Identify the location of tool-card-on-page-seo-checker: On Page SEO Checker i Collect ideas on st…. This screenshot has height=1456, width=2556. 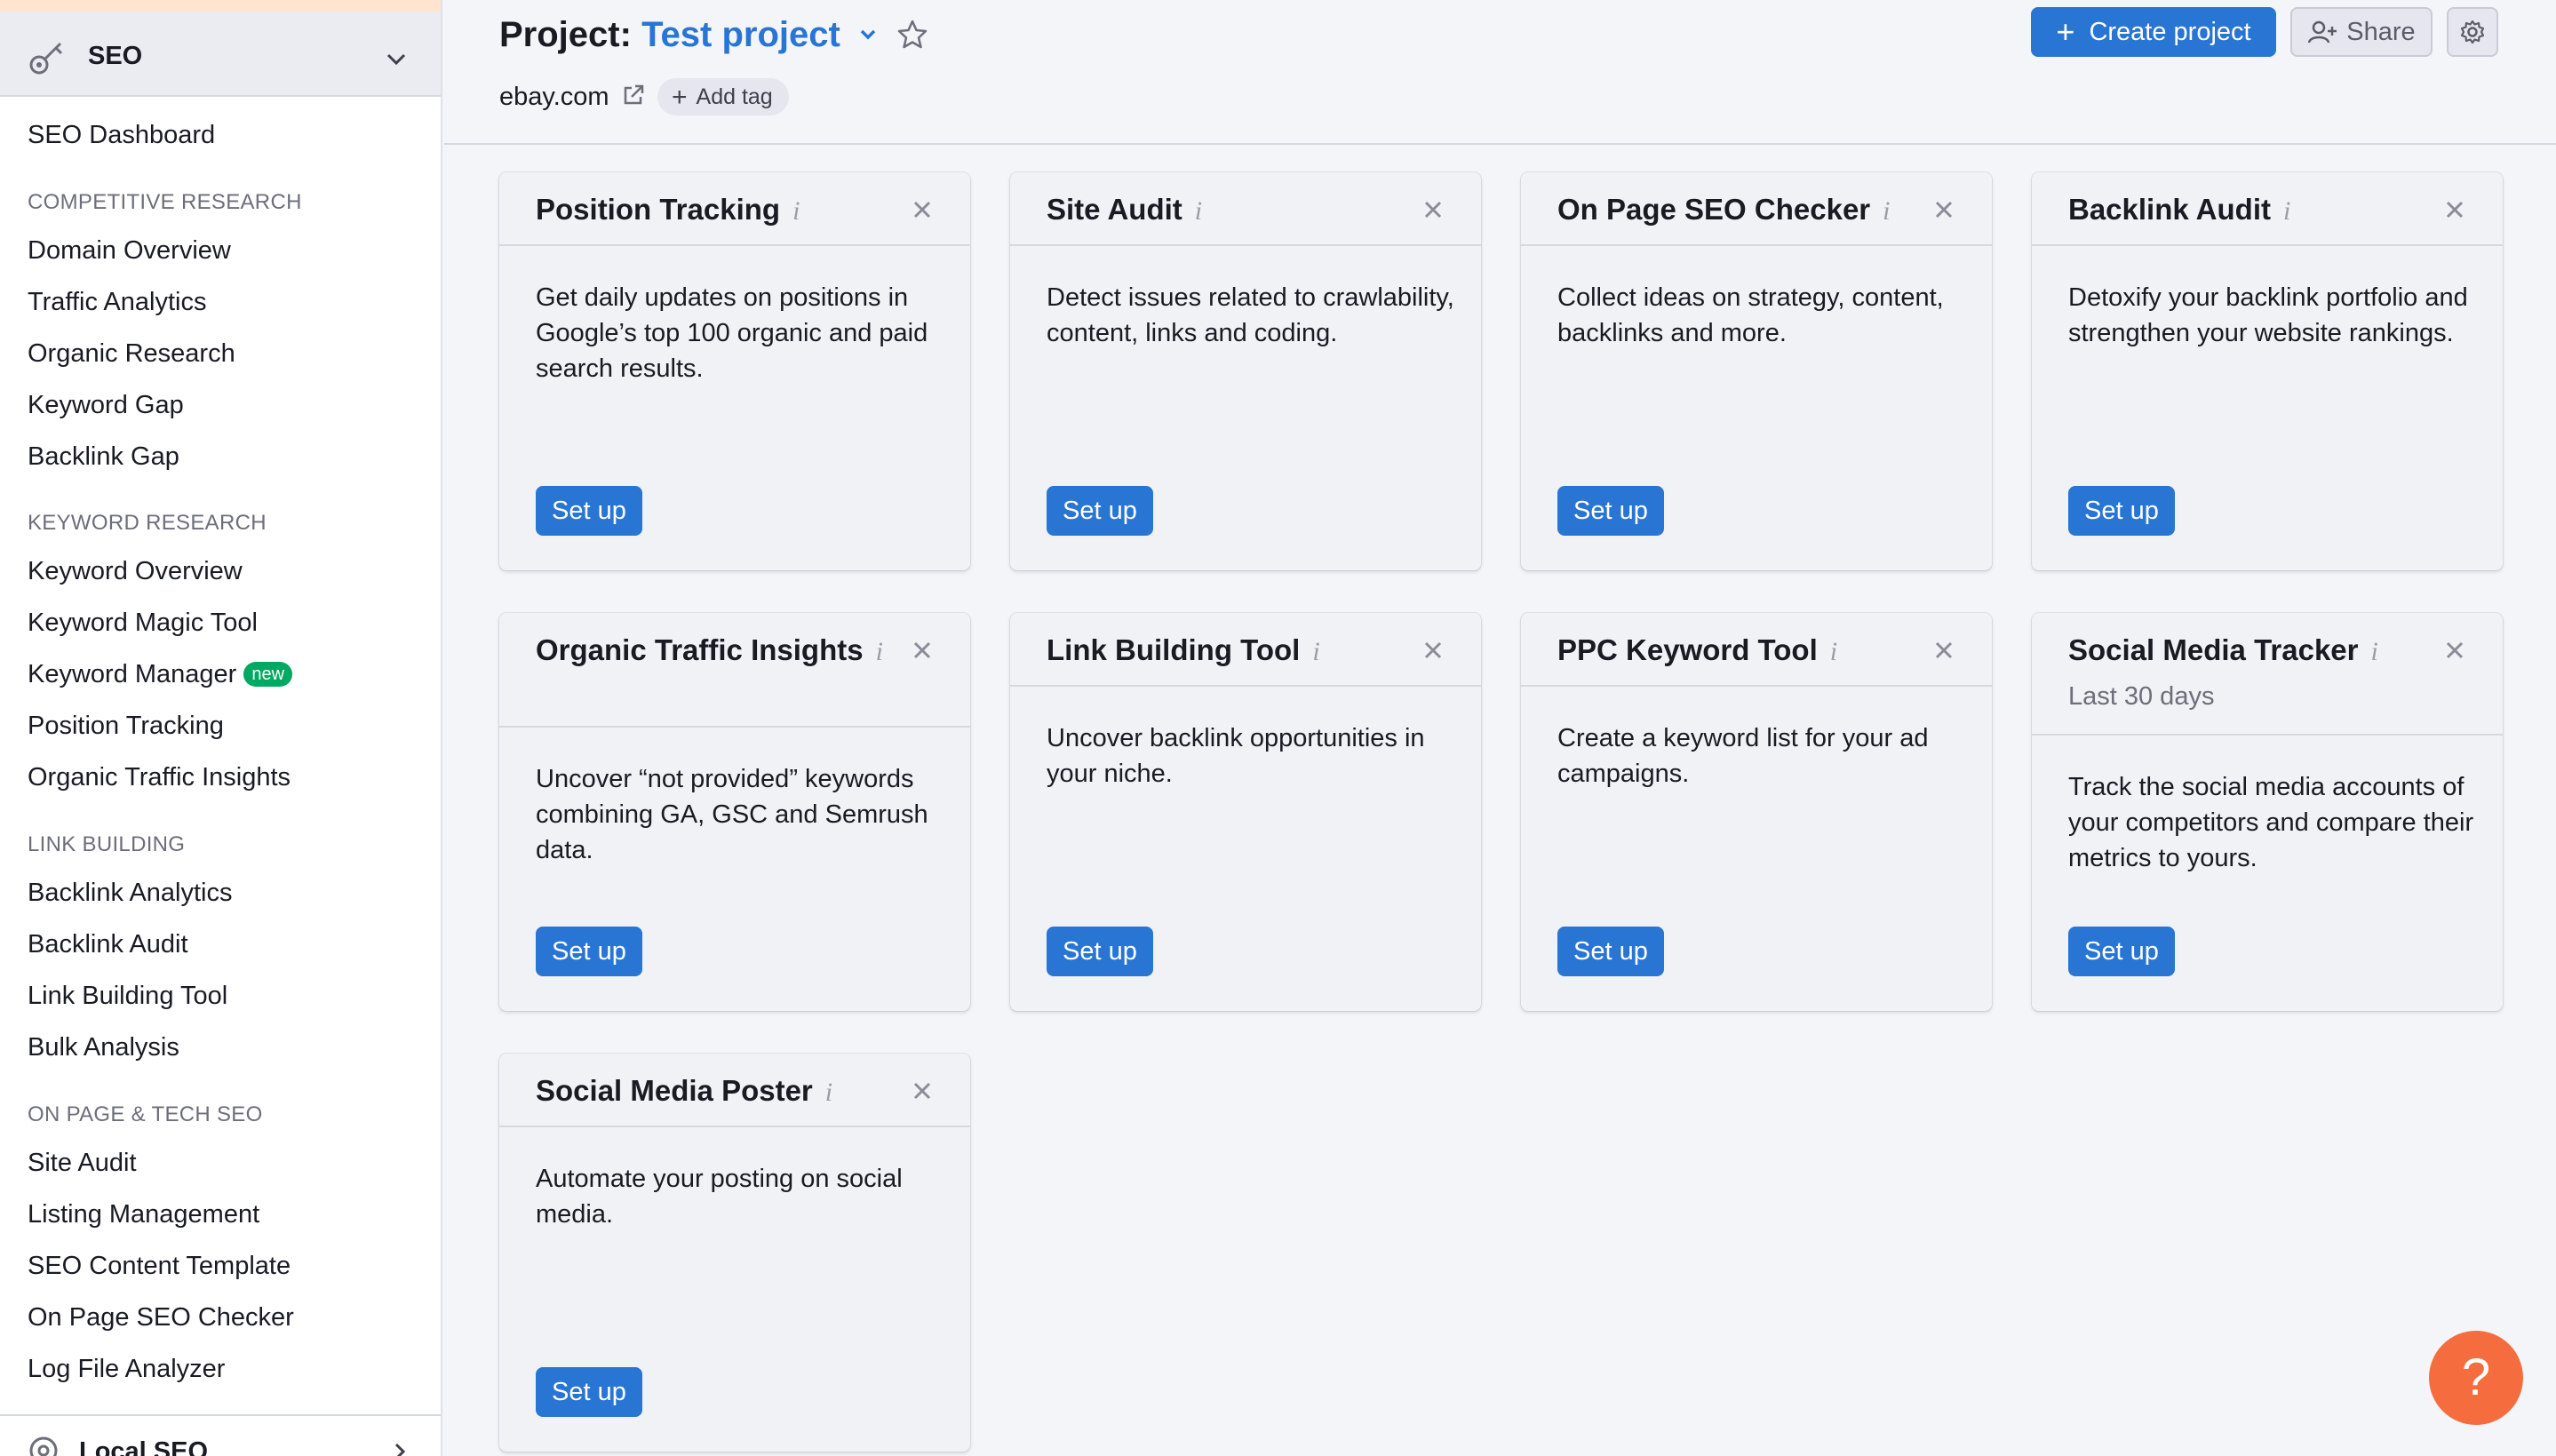
(1757, 371).